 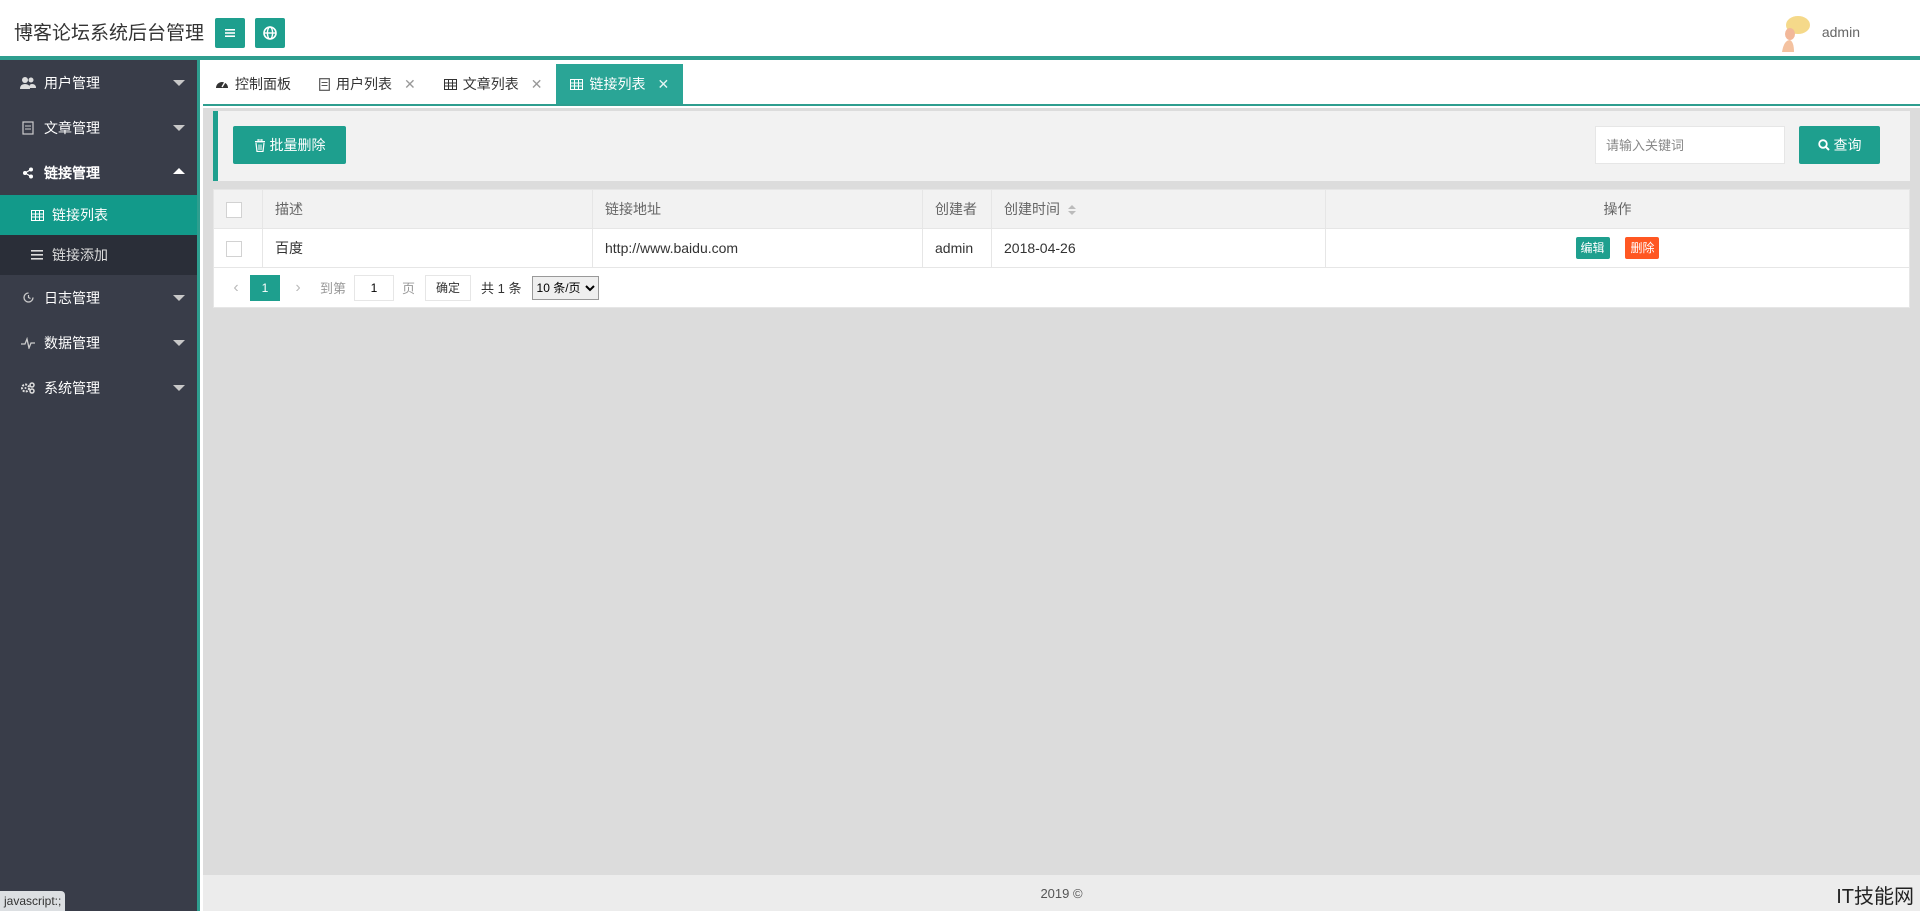 What do you see at coordinates (1072, 210) in the screenshot?
I see `sort-icon` at bounding box center [1072, 210].